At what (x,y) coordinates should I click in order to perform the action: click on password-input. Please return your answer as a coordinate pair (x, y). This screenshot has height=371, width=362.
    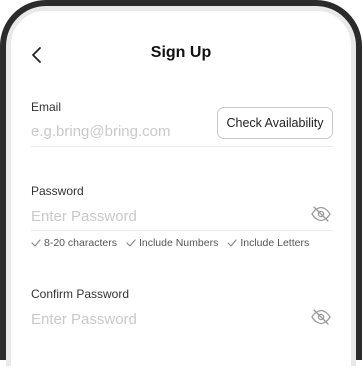
    Looking at the image, I should click on (121, 216).